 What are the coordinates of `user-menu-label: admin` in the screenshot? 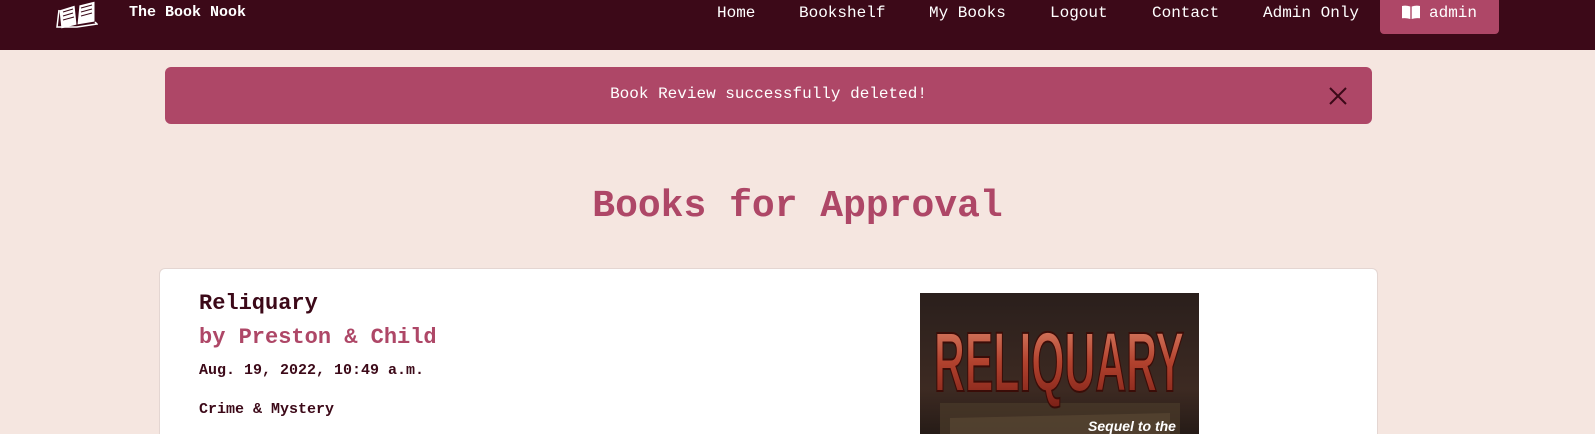 It's located at (1453, 13).